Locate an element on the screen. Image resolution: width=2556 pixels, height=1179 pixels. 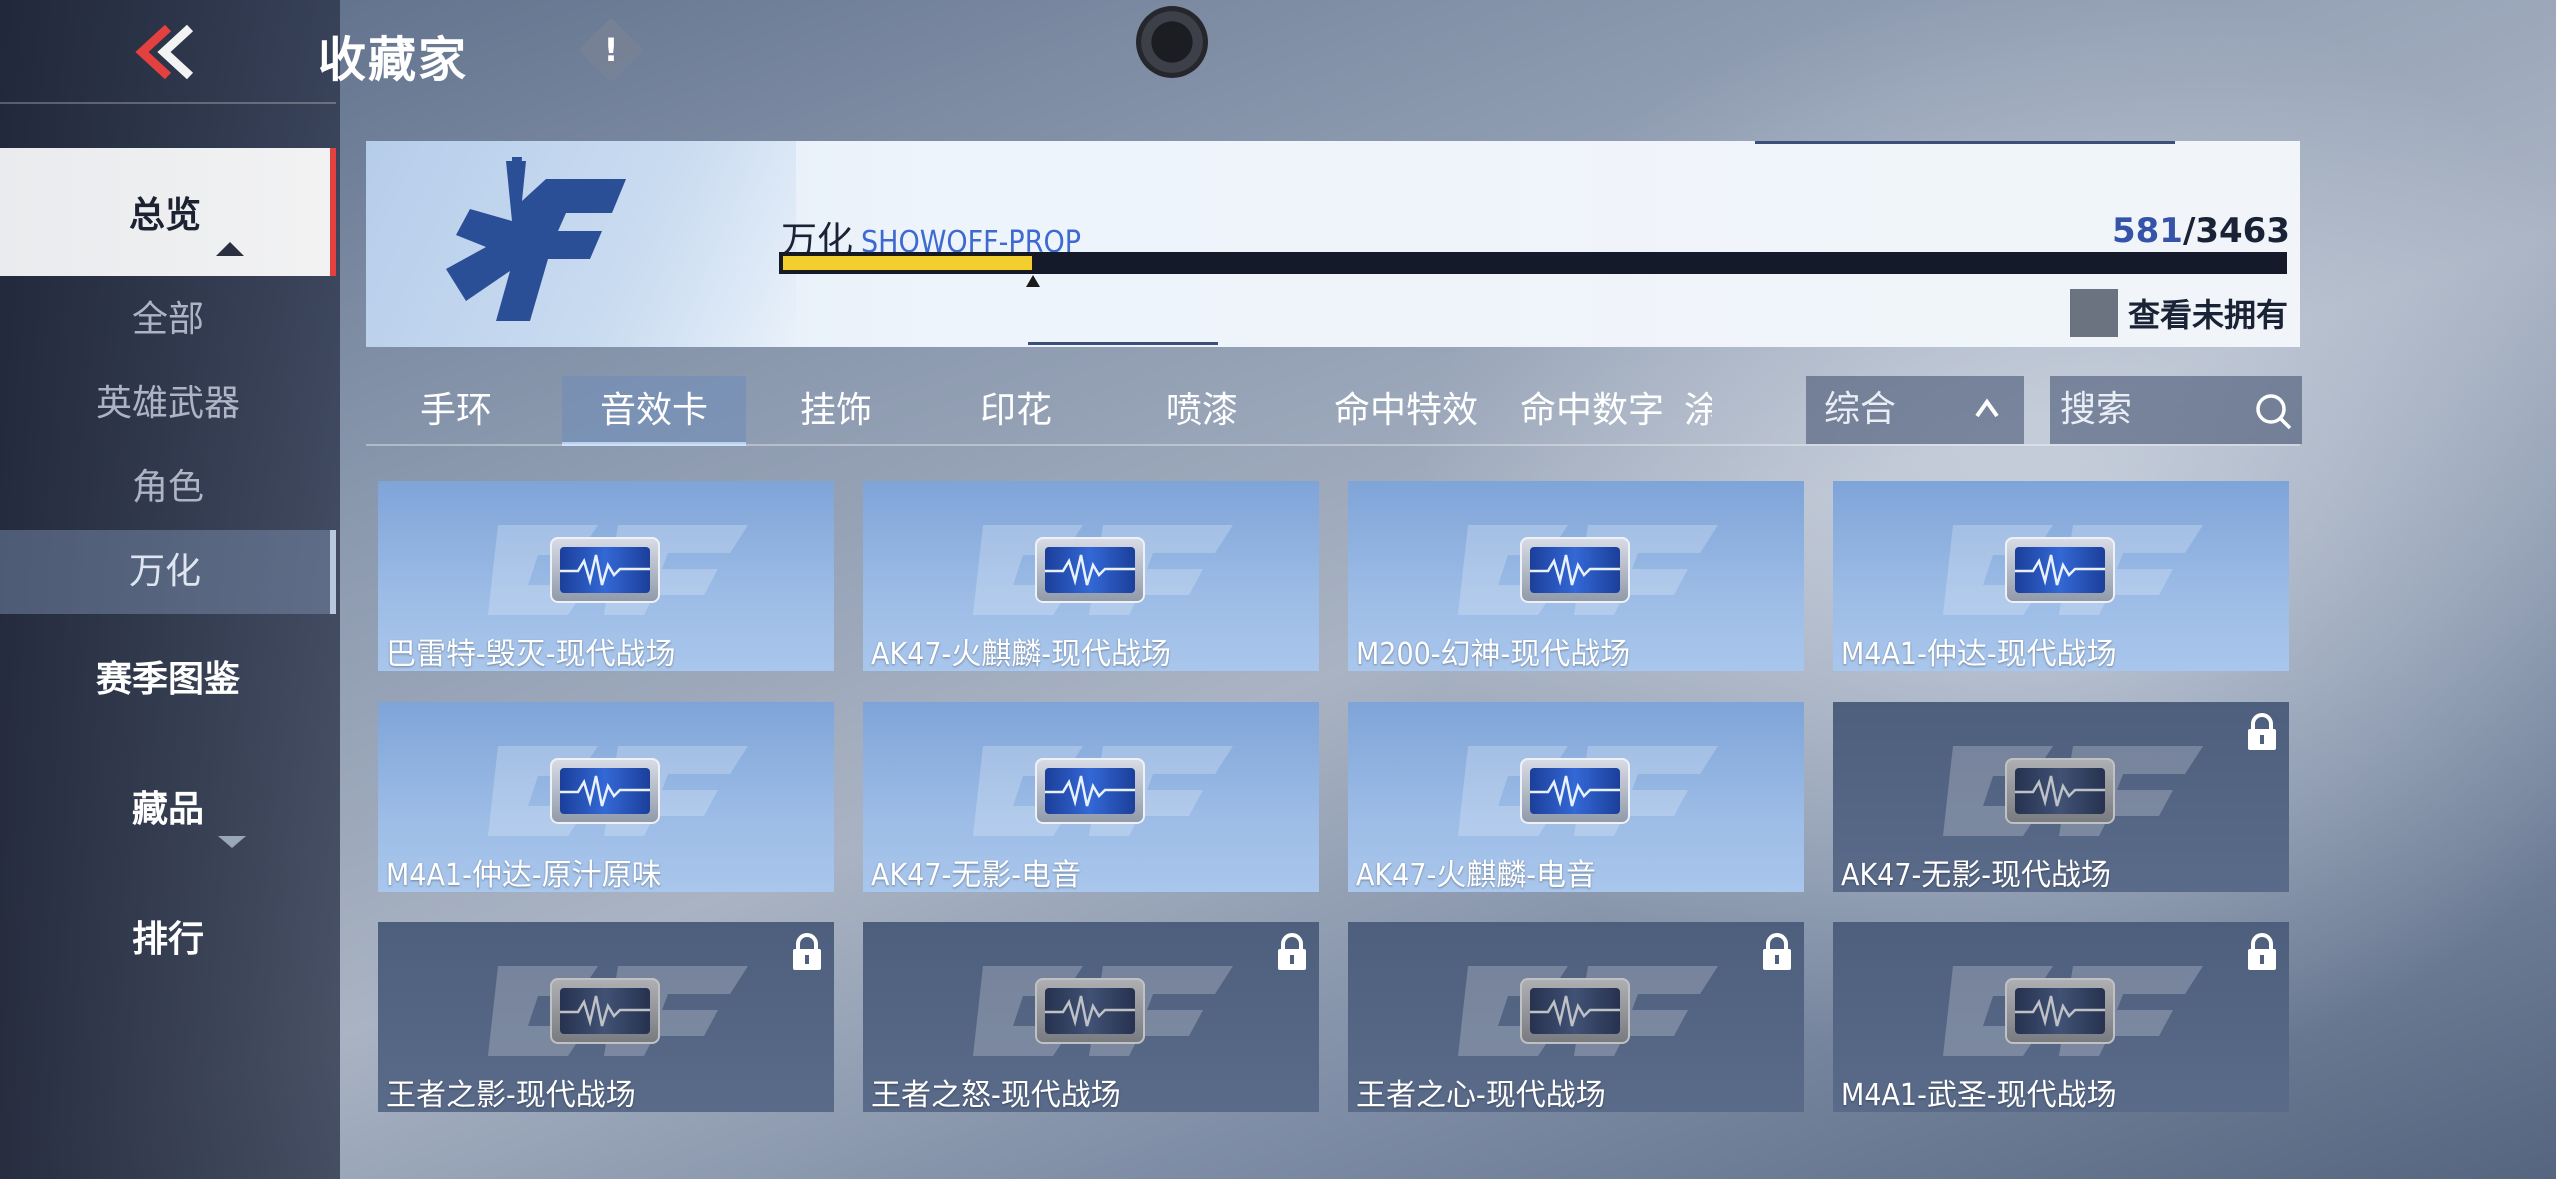
sound-card-item: 王者之心-现代战场 is located at coordinates (1576, 1017).